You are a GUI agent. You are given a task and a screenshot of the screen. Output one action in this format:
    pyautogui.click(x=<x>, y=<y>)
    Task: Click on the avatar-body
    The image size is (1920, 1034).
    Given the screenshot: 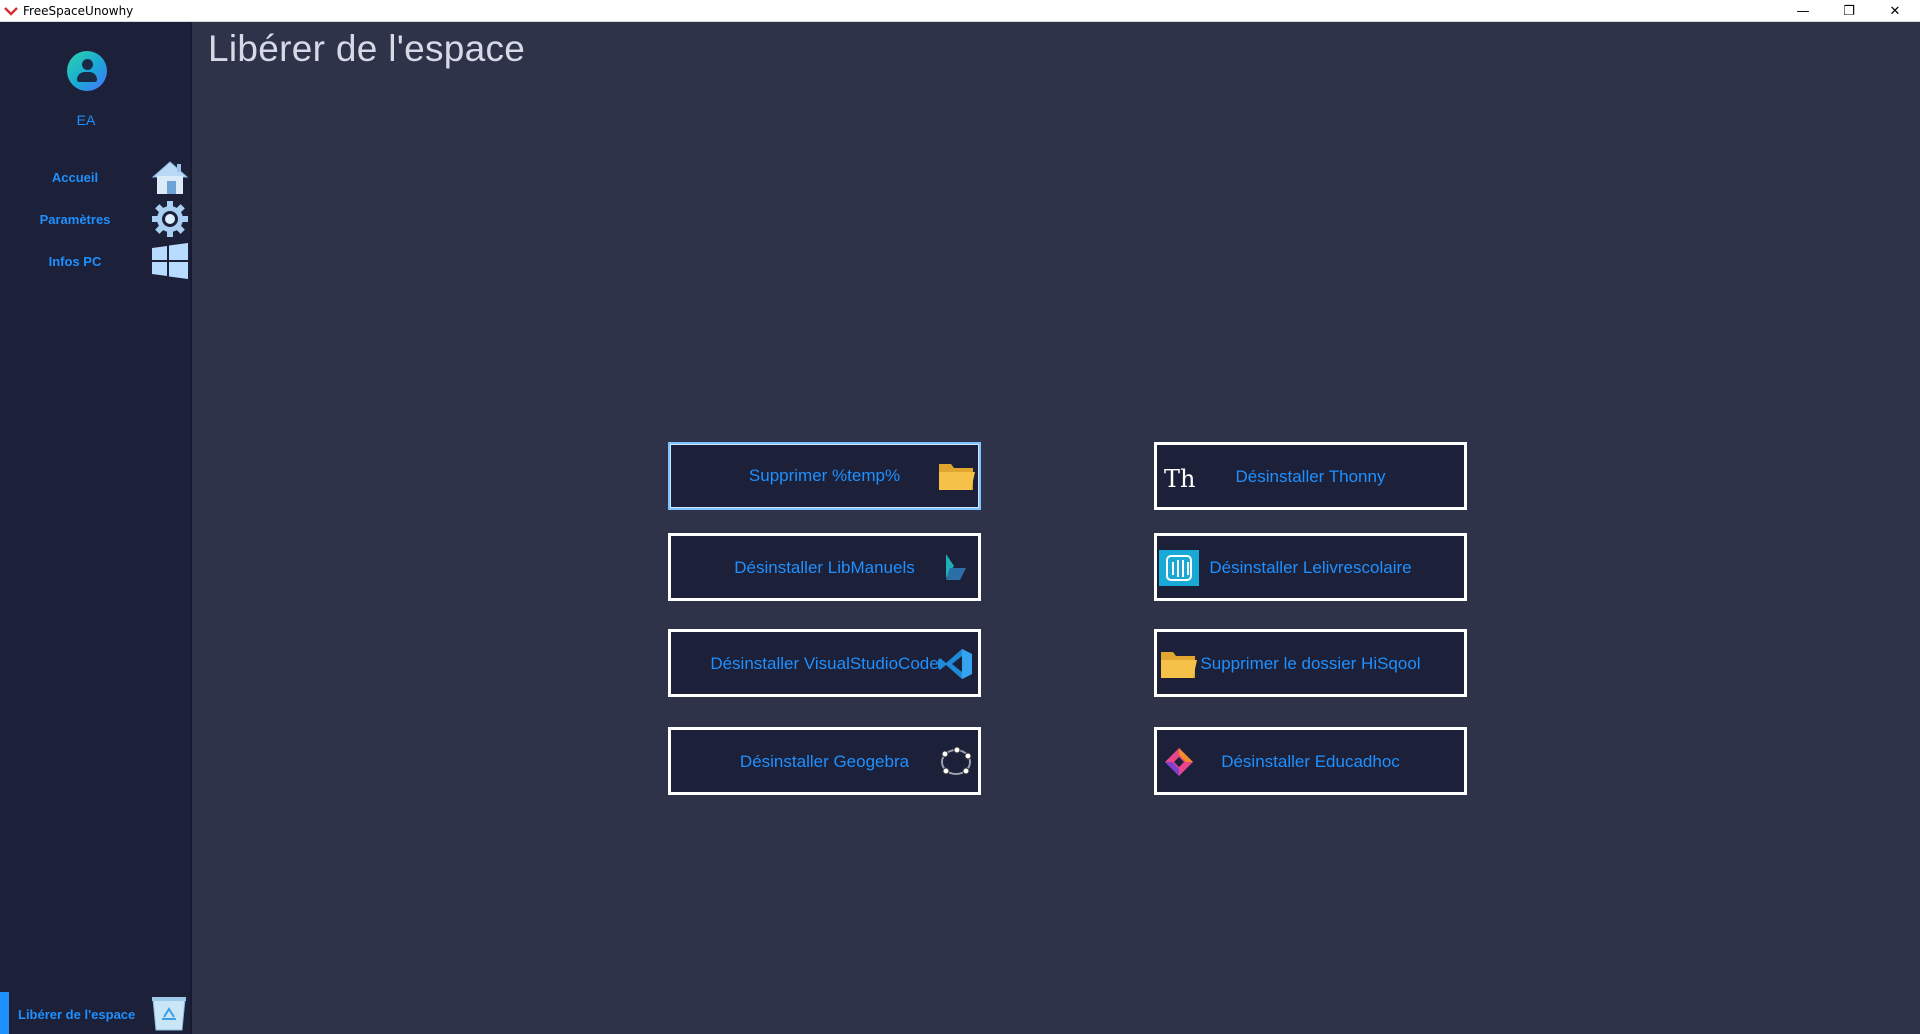 What is the action you would take?
    pyautogui.click(x=87, y=77)
    